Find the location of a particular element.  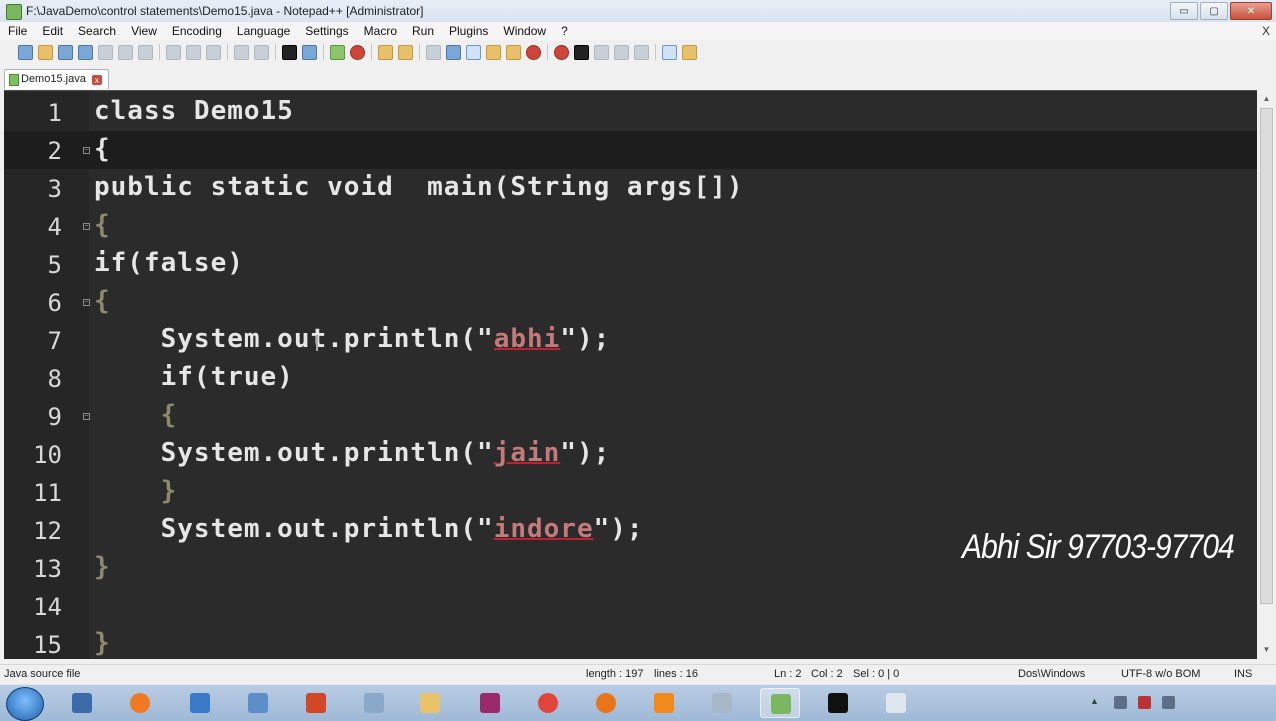

chrome-icon is located at coordinates (548, 703).